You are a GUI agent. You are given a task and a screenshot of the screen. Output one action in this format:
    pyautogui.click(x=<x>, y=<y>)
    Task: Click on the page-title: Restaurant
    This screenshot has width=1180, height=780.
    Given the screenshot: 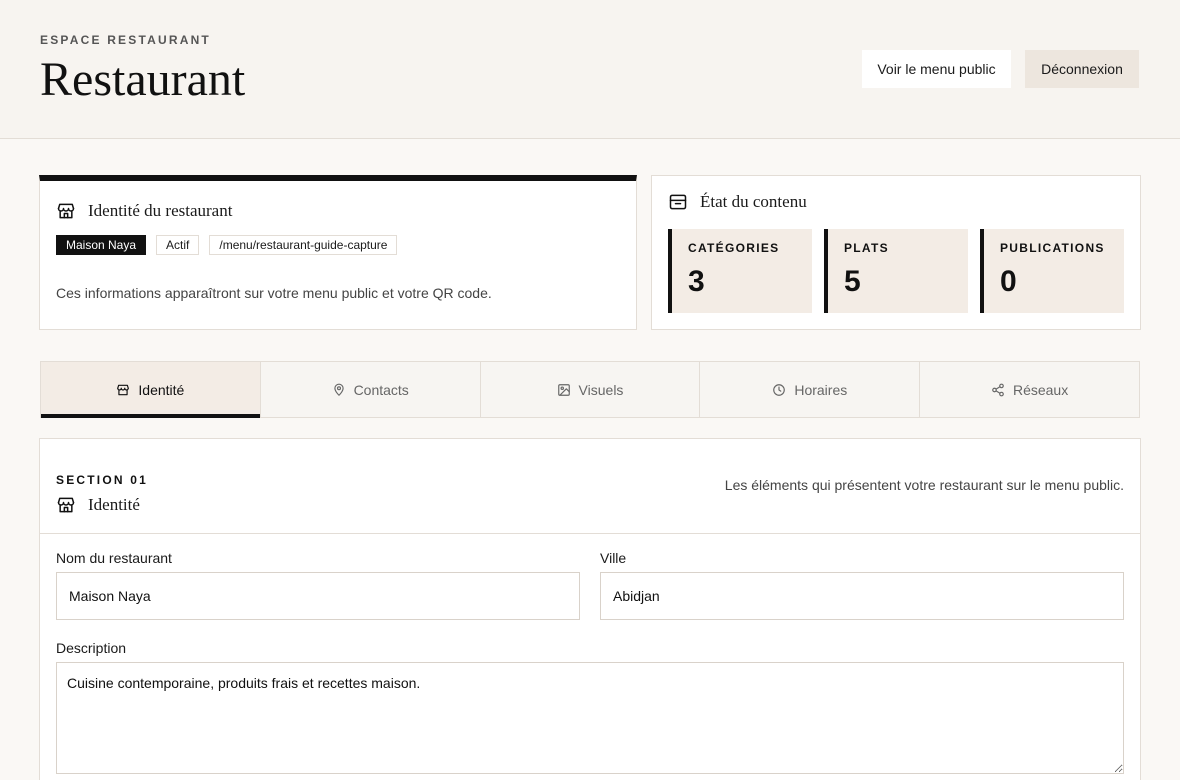 What is the action you would take?
    pyautogui.click(x=143, y=79)
    